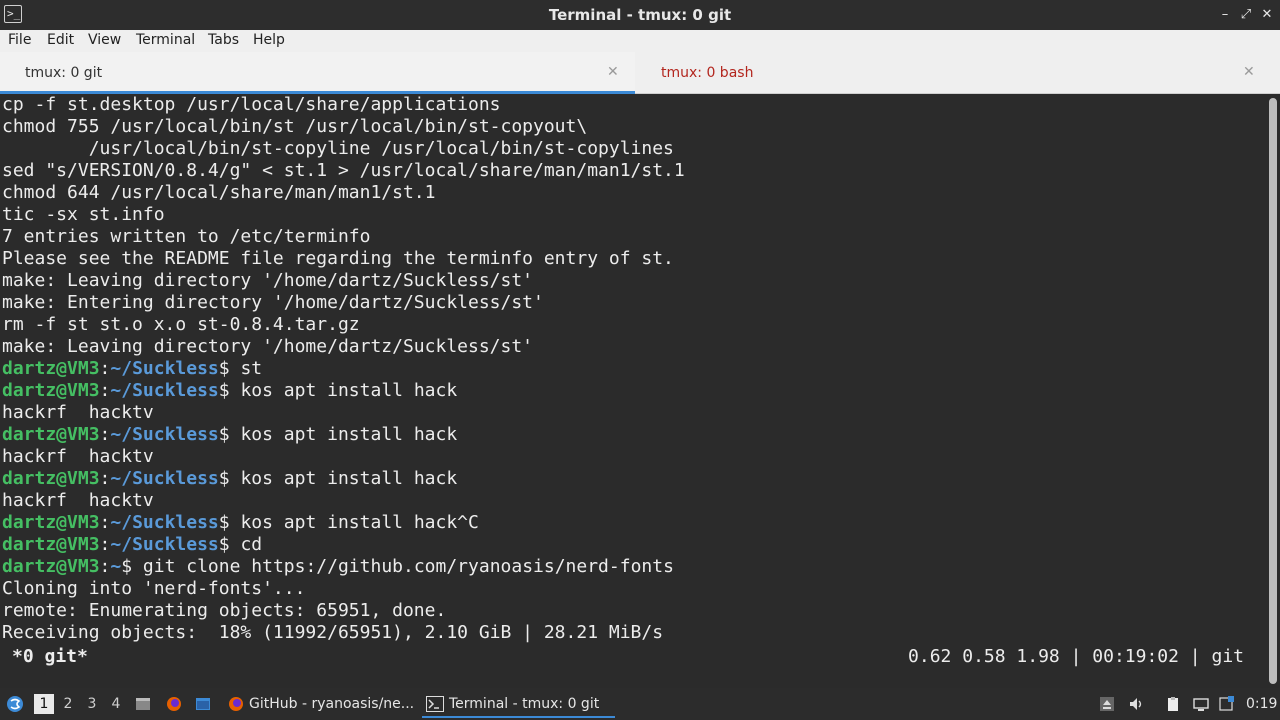 Image resolution: width=1280 pixels, height=720 pixels. I want to click on tmux-window-list: *0 git*, so click(50, 656).